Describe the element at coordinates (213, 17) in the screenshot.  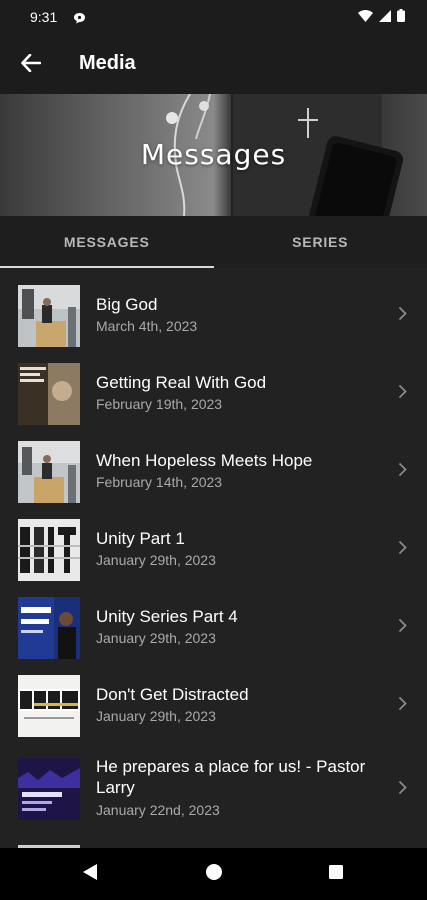
I see `status-bar: 9:31` at that location.